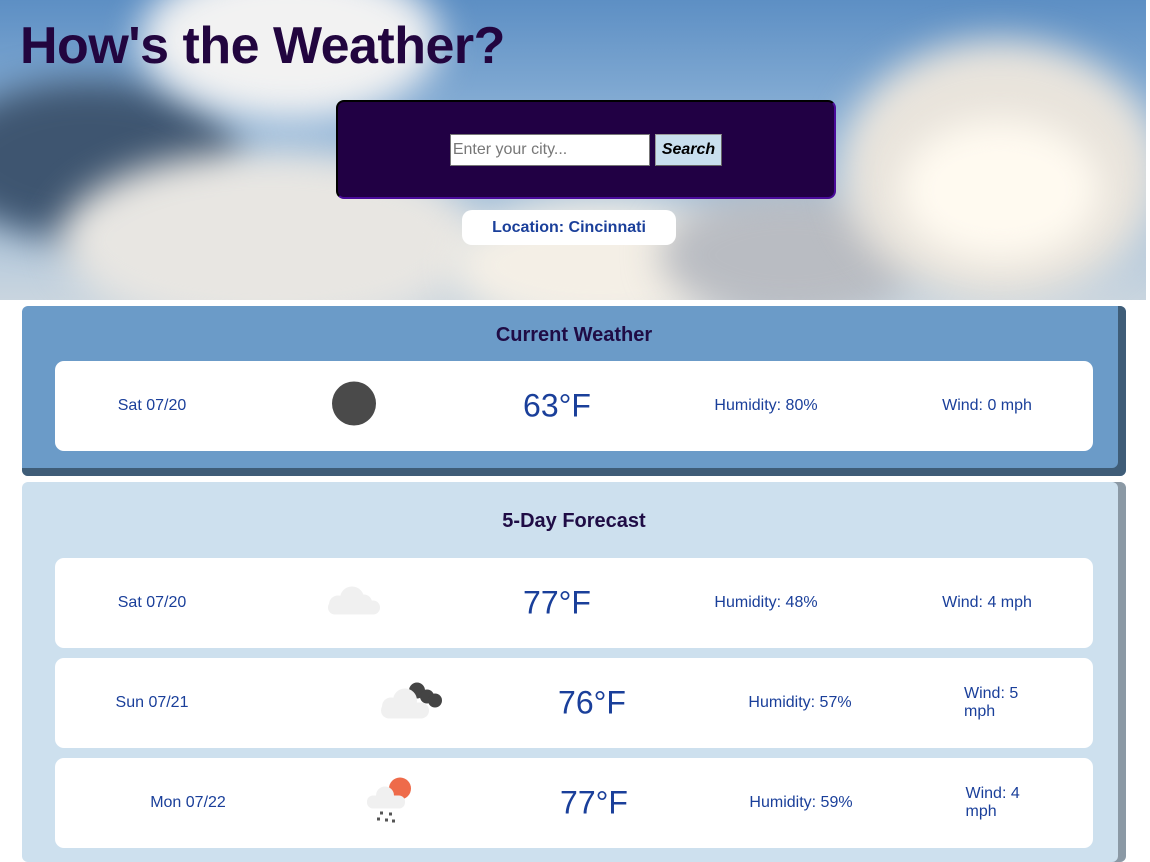 This screenshot has width=1150, height=862. I want to click on dark-circle-icon, so click(354, 406).